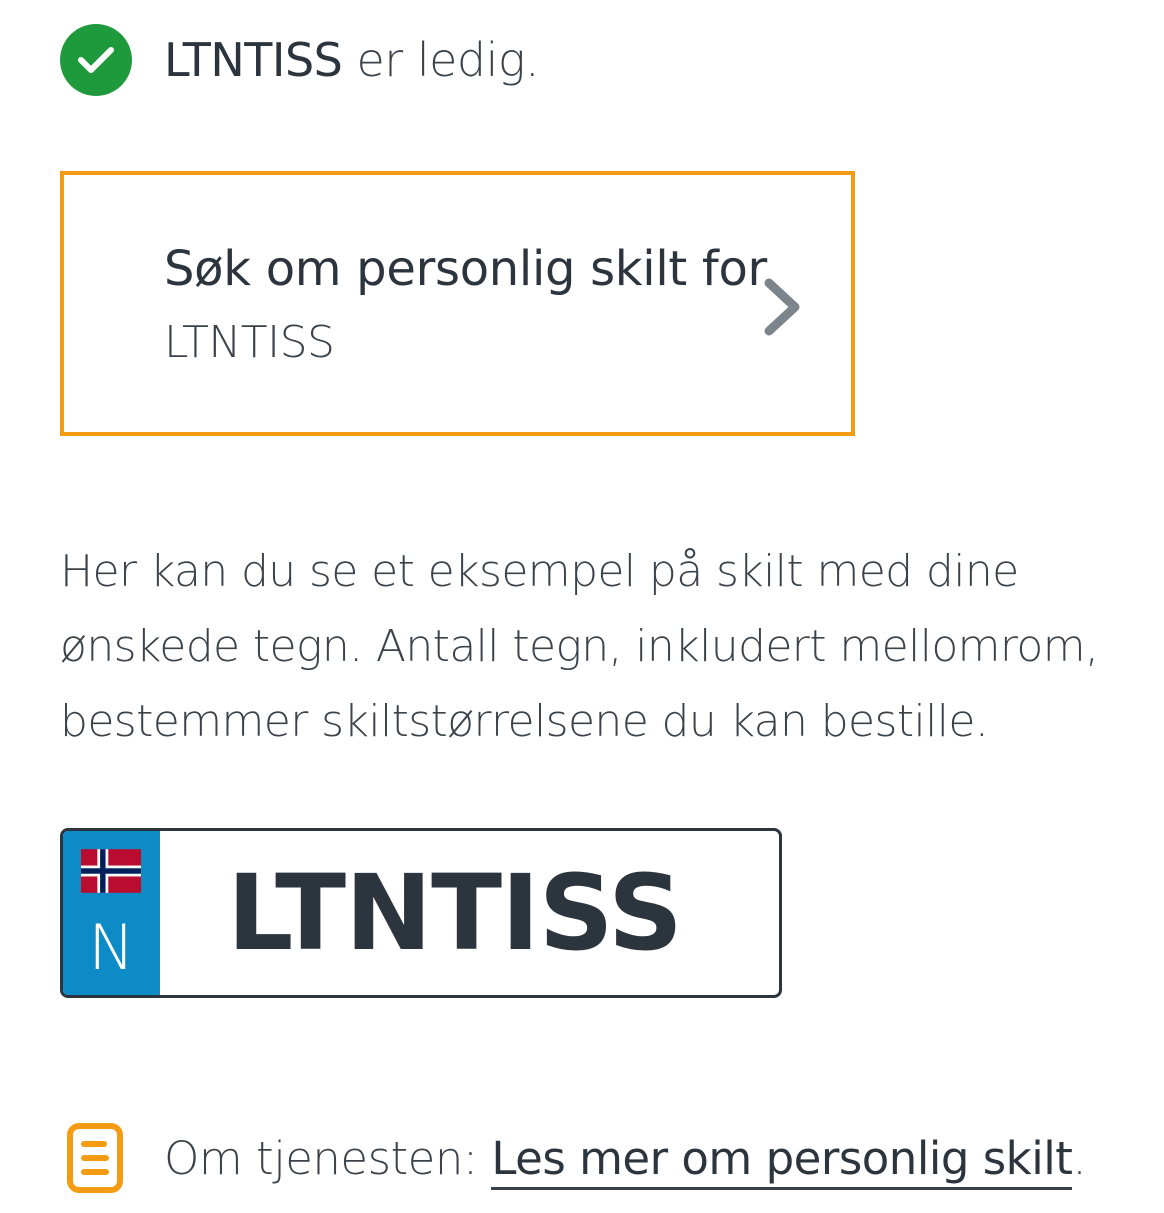 The width and height of the screenshot is (1164, 1213). I want to click on license-plate-preview: N LTNTISS, so click(421, 913).